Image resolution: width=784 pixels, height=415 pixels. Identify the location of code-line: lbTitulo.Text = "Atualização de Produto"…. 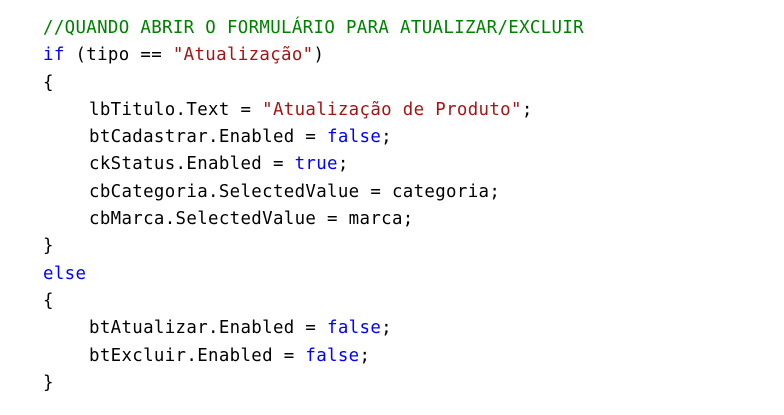
(313, 110).